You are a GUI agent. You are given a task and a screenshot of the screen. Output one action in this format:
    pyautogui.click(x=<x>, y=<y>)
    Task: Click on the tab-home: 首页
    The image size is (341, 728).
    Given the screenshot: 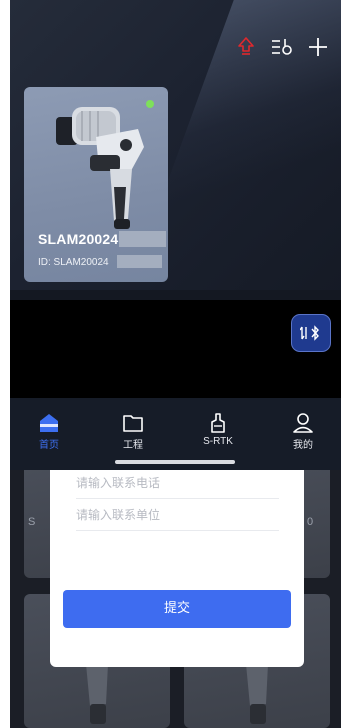 What is the action you would take?
    pyautogui.click(x=49, y=431)
    